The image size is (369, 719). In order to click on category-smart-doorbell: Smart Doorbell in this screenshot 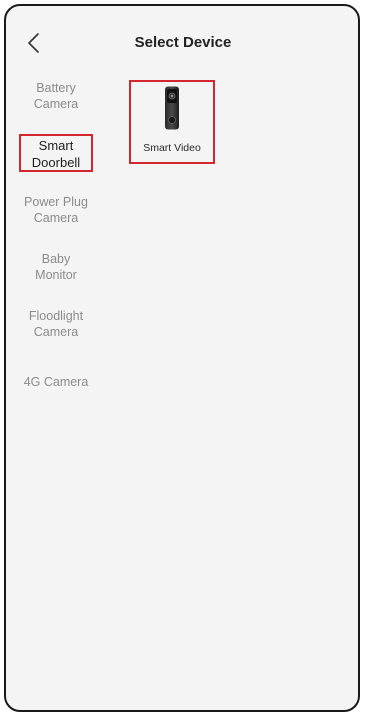, I will do `click(56, 153)`.